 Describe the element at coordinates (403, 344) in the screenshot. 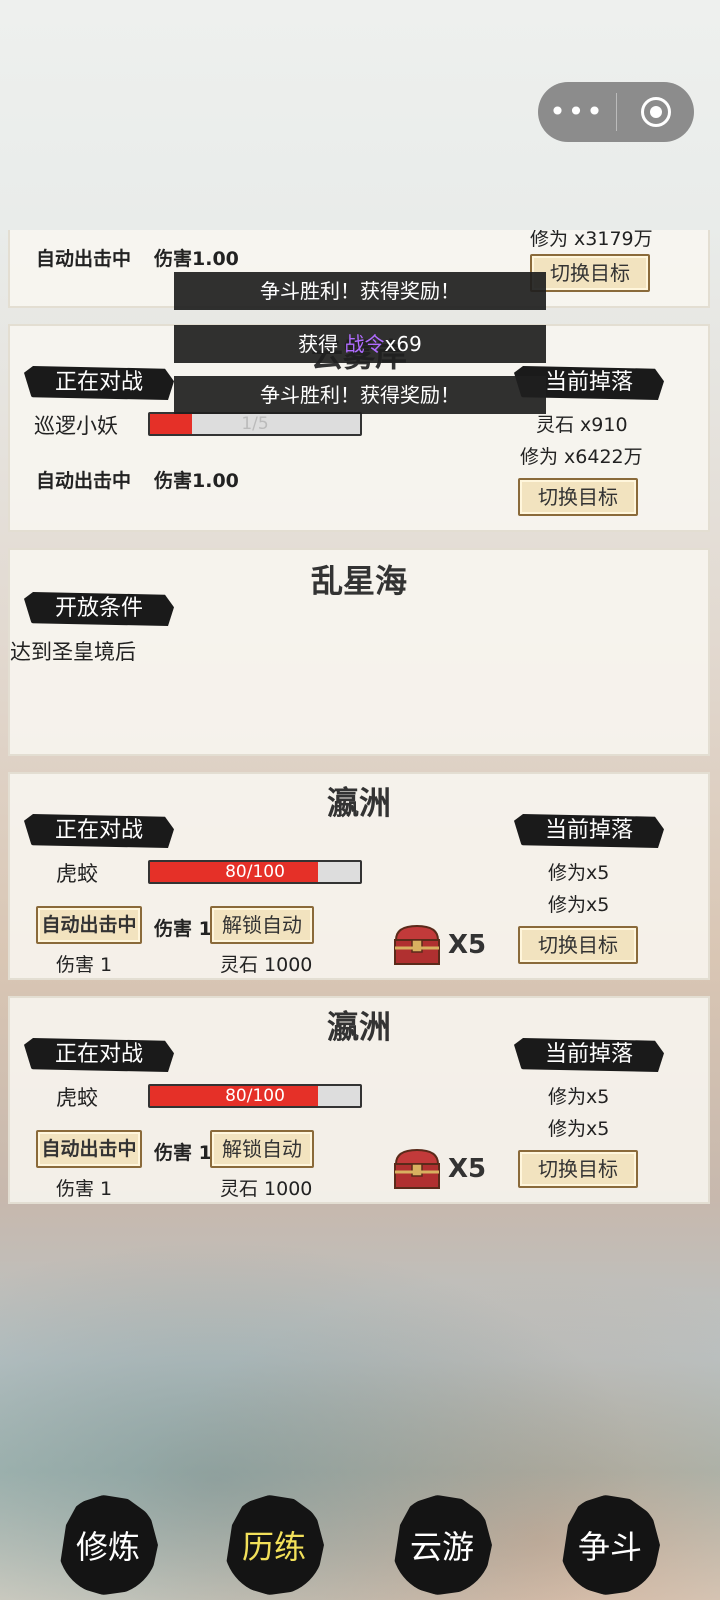

I see `toast-suffix: x69` at that location.